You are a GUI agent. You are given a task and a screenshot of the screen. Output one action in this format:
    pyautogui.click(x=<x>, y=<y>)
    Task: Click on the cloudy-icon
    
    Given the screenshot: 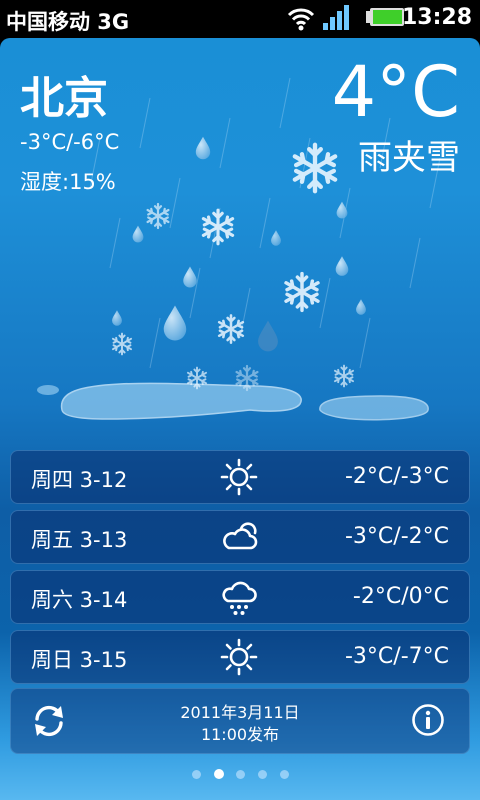 What is the action you would take?
    pyautogui.click(x=240, y=536)
    